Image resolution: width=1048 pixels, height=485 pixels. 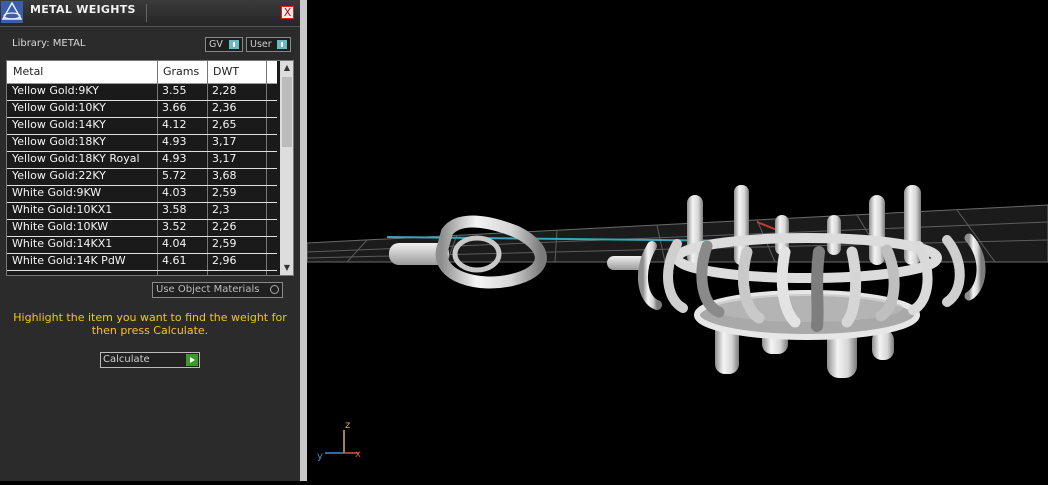 What do you see at coordinates (49, 43) in the screenshot?
I see `library-label: Library: METAL` at bounding box center [49, 43].